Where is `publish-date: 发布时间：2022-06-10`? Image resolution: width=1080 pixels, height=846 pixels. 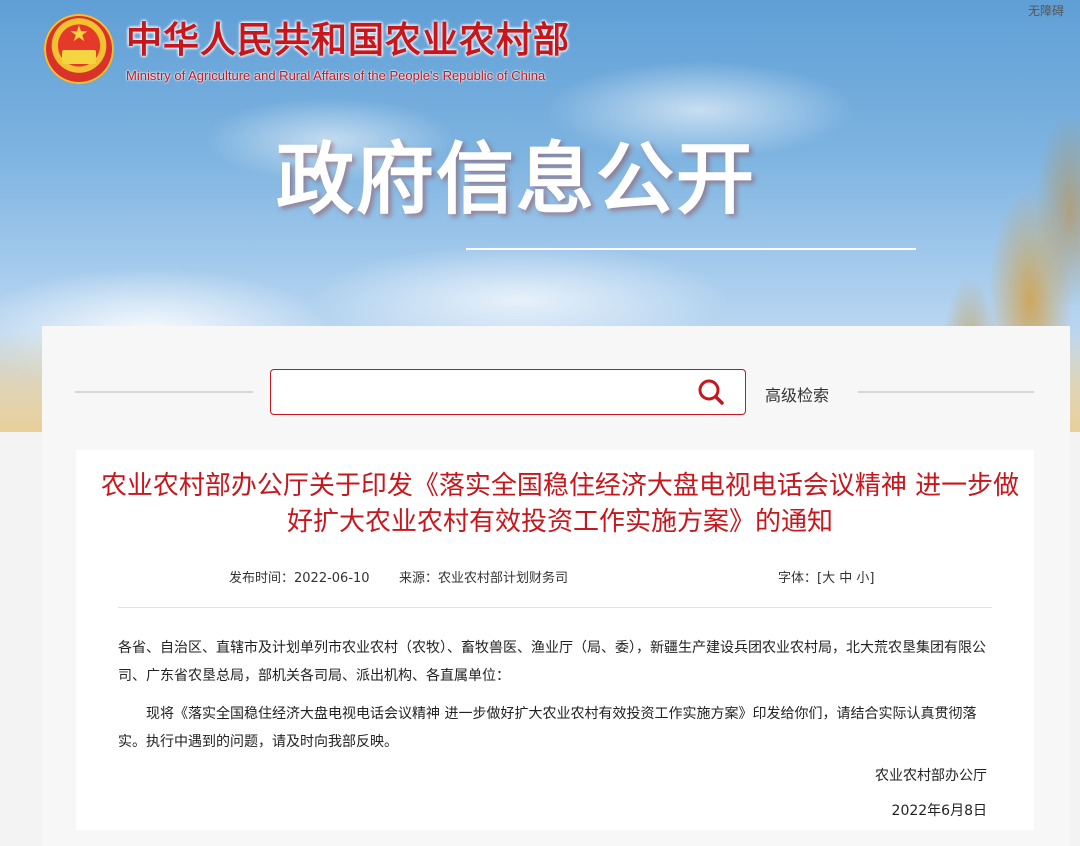
publish-date: 发布时间：2022-06-10 is located at coordinates (299, 578).